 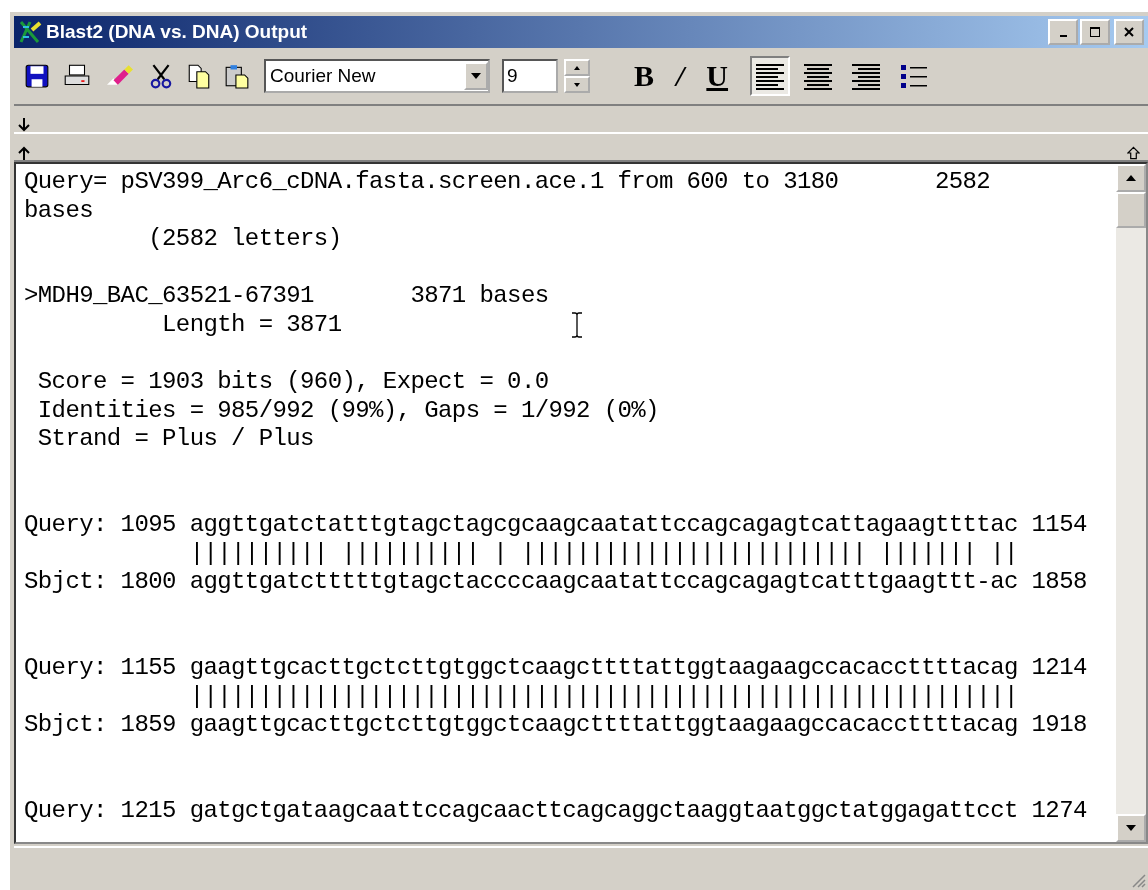 I want to click on output-line: Identities = 985/992 (99%), Gaps = 1/992 (0%), so click(x=347, y=410).